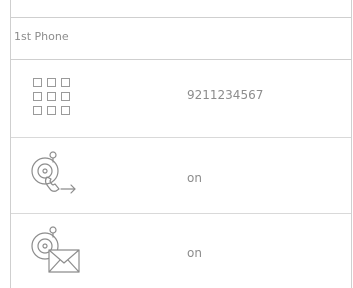 Image resolution: width=353 pixels, height=288 pixels. Describe the element at coordinates (194, 178) in the screenshot. I see `call-forward-status: on` at that location.